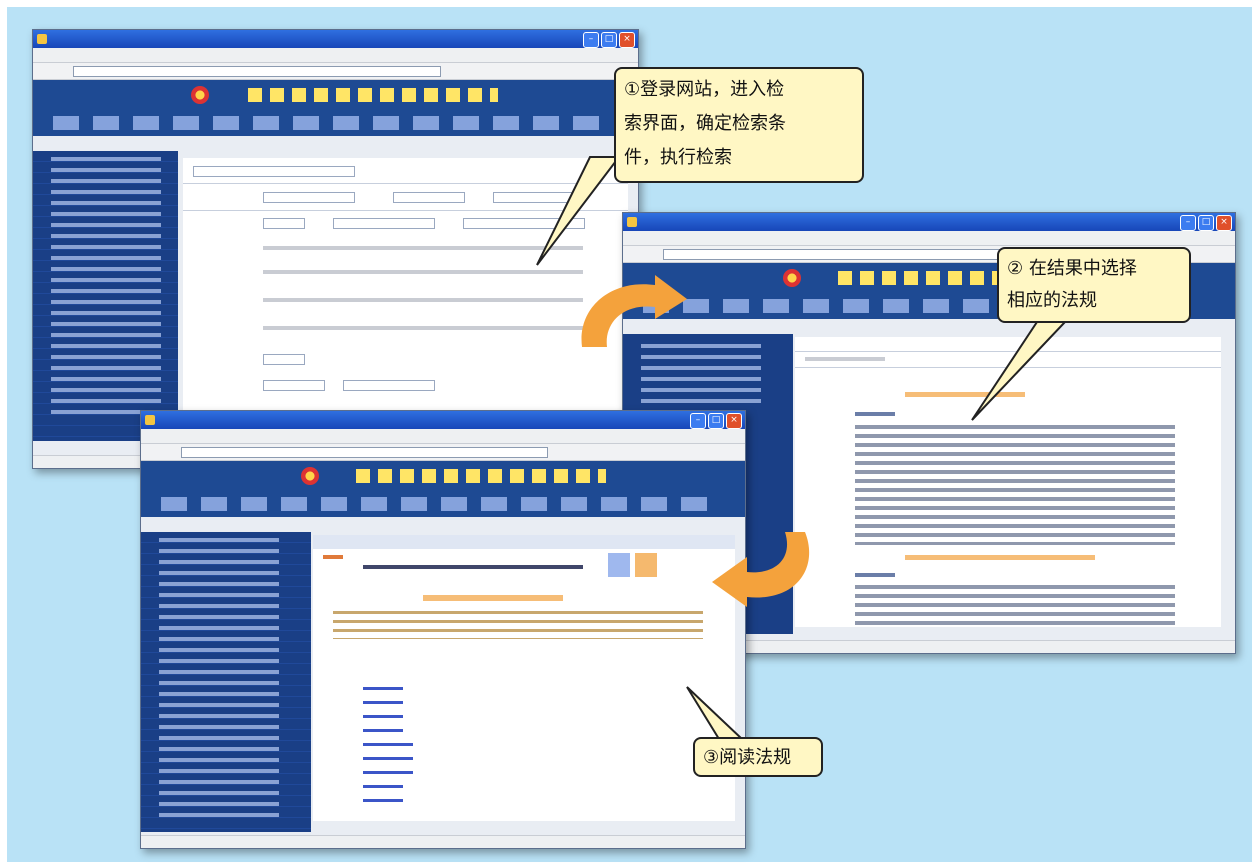  Describe the element at coordinates (1072, 268) in the screenshot. I see `callout-step2-line1: ② 在结果中选择` at that location.